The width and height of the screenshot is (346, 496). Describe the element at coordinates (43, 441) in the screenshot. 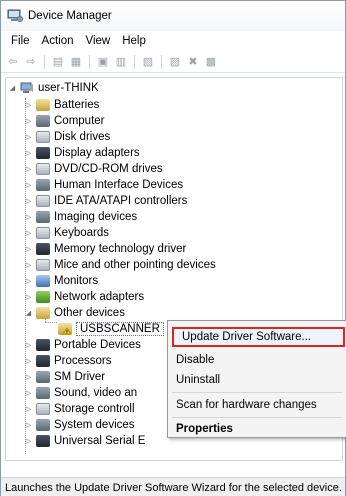

I see `usb-icon` at that location.